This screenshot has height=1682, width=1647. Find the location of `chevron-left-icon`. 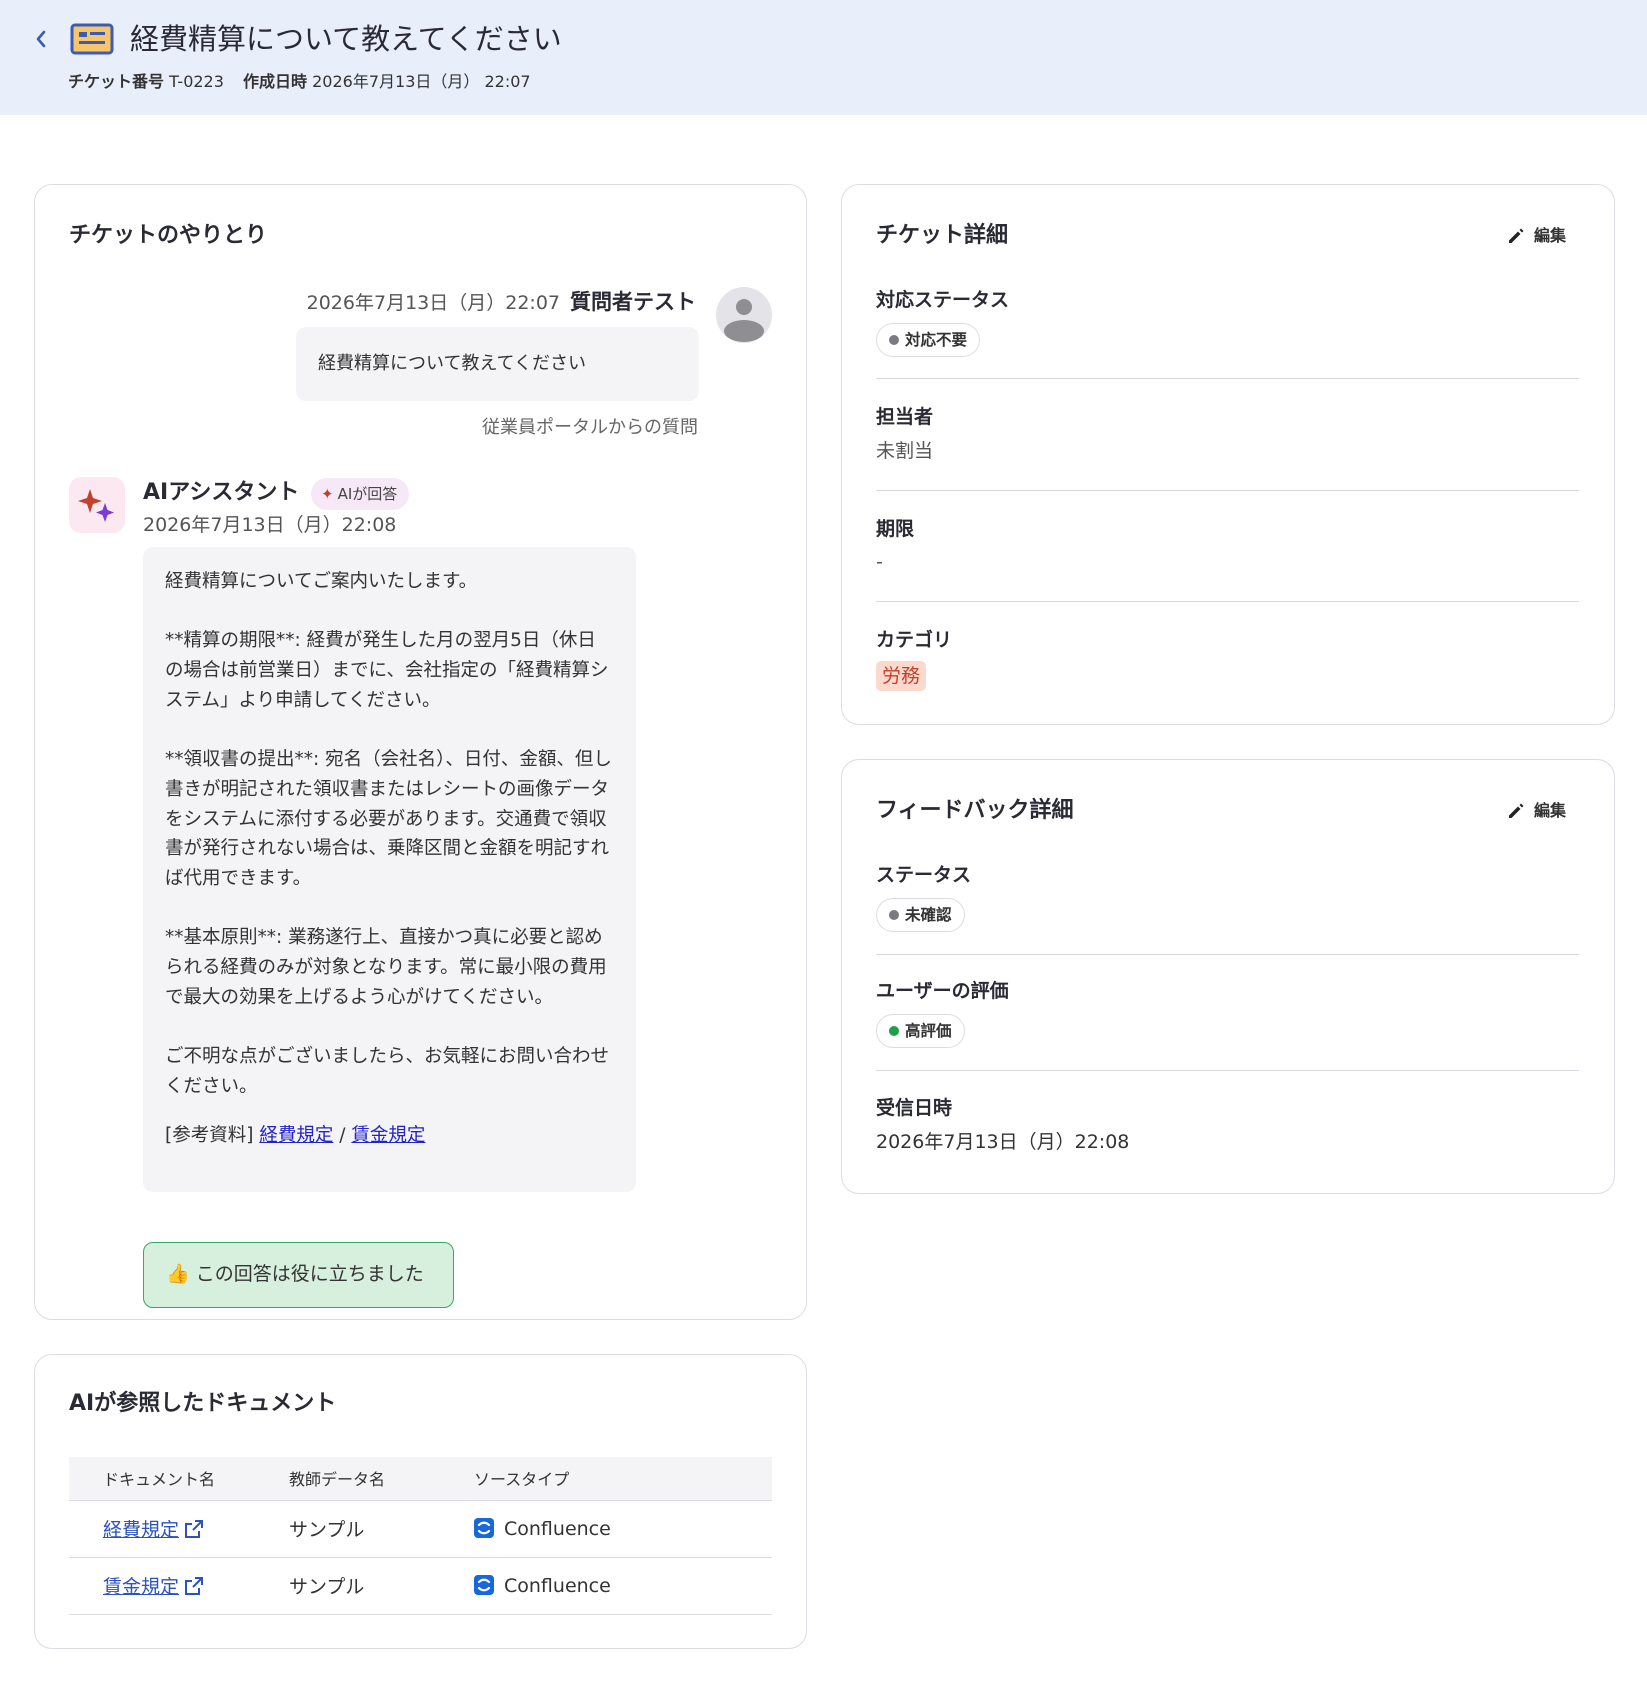

chevron-left-icon is located at coordinates (41, 39).